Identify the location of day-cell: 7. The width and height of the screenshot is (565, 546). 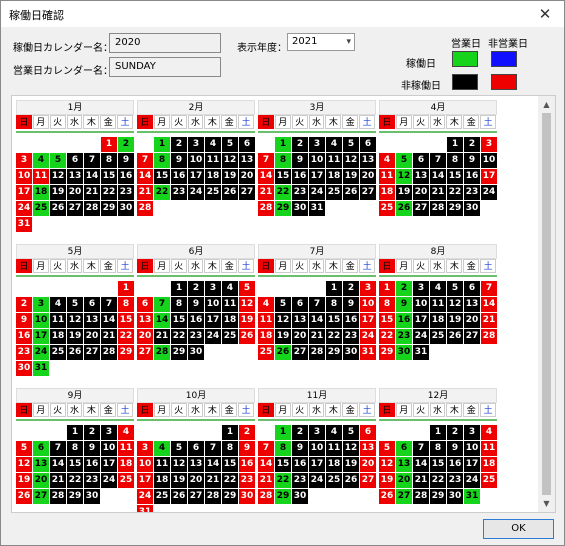
(421, 448).